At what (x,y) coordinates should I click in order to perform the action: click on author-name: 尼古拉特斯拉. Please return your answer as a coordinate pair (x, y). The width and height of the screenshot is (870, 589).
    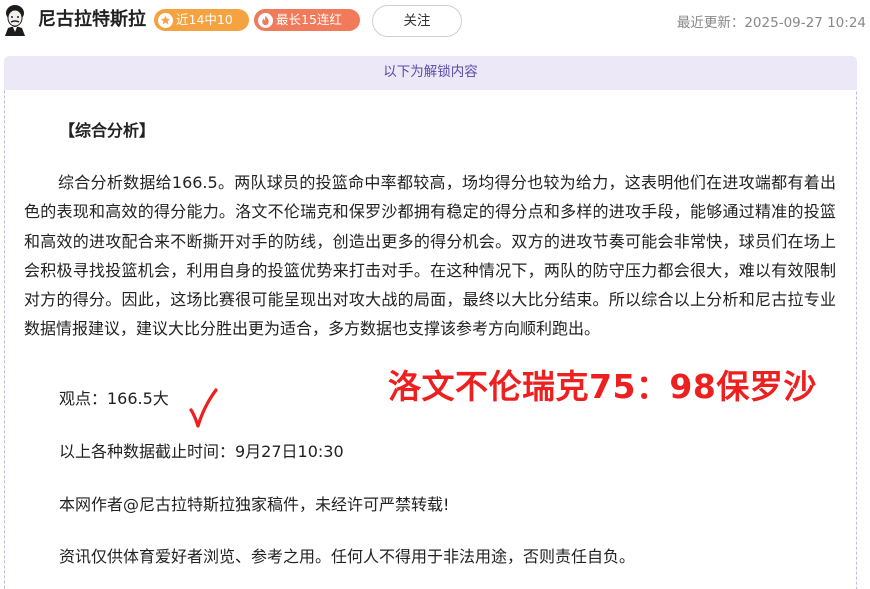
    Looking at the image, I should click on (92, 20).